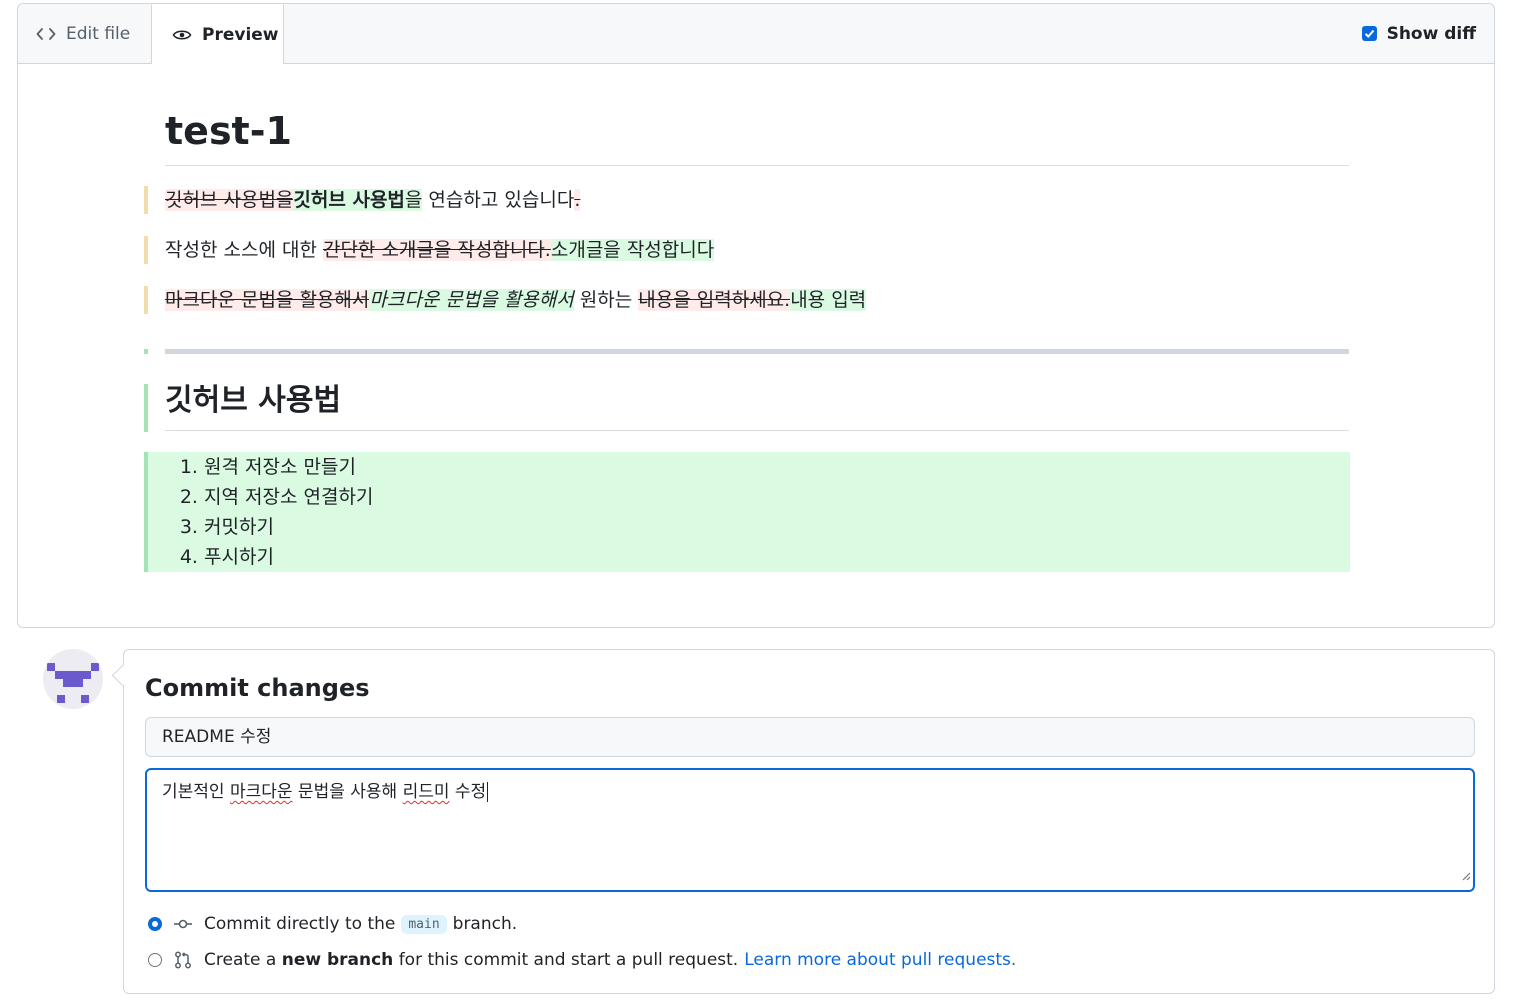  I want to click on inserted-text: 소개글을 작성합니다, so click(632, 250).